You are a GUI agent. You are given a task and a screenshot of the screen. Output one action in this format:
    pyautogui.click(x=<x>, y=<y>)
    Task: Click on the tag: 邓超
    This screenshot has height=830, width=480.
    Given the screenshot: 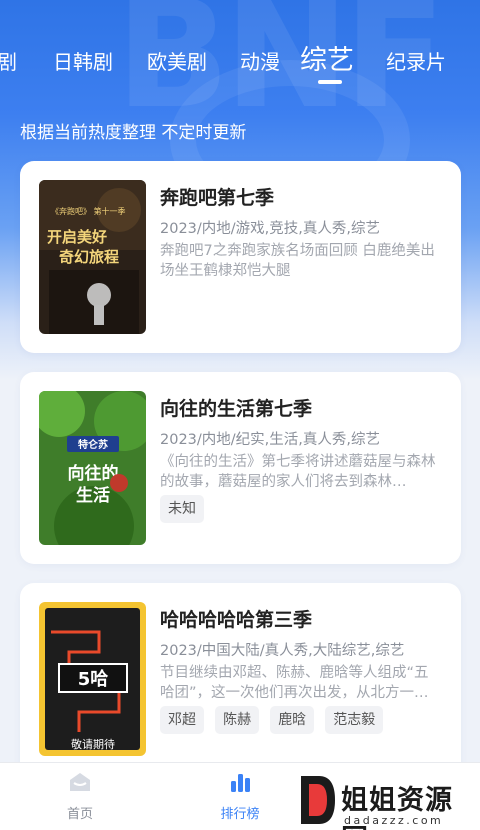 What is the action you would take?
    pyautogui.click(x=182, y=720)
    